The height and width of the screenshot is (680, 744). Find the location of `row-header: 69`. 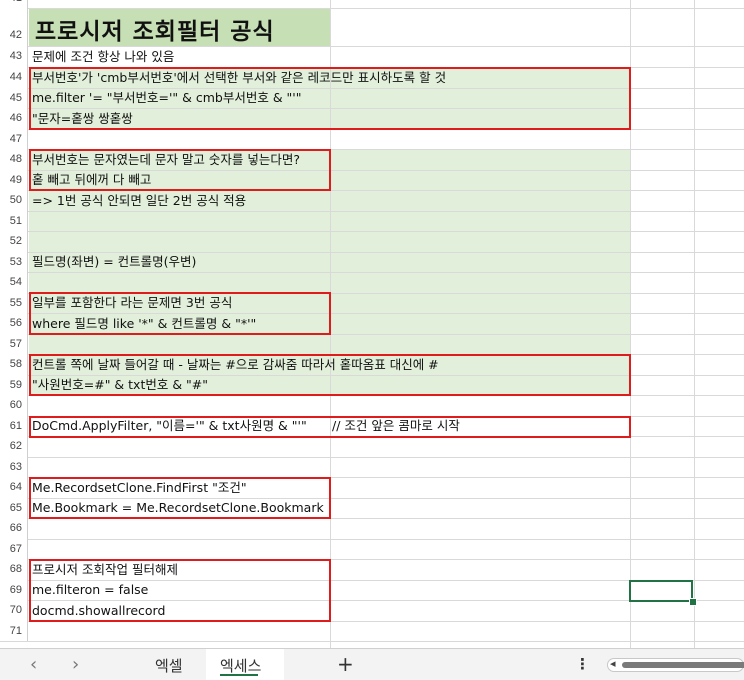

row-header: 69 is located at coordinates (14, 590).